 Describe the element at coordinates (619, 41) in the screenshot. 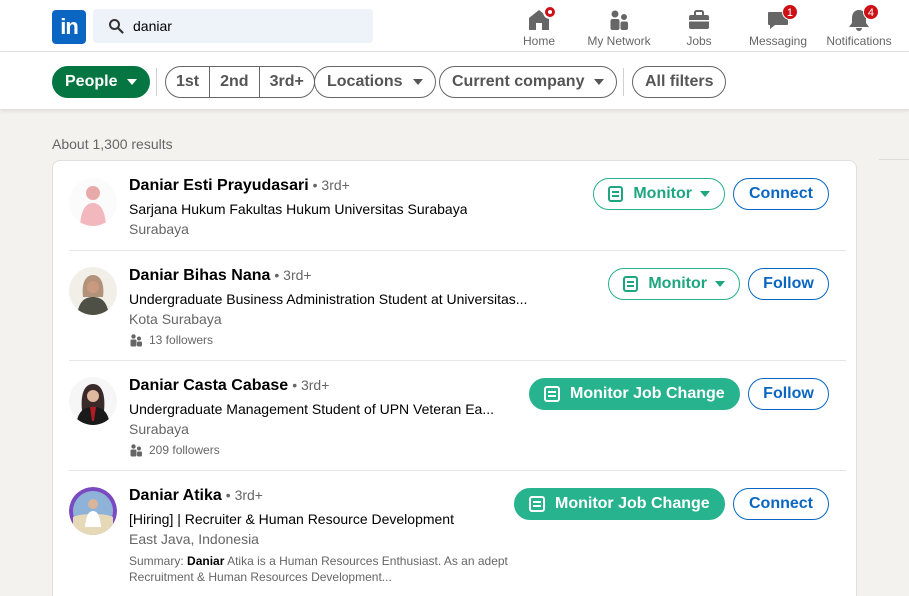

I see `nav-my-network-label: My Network` at that location.